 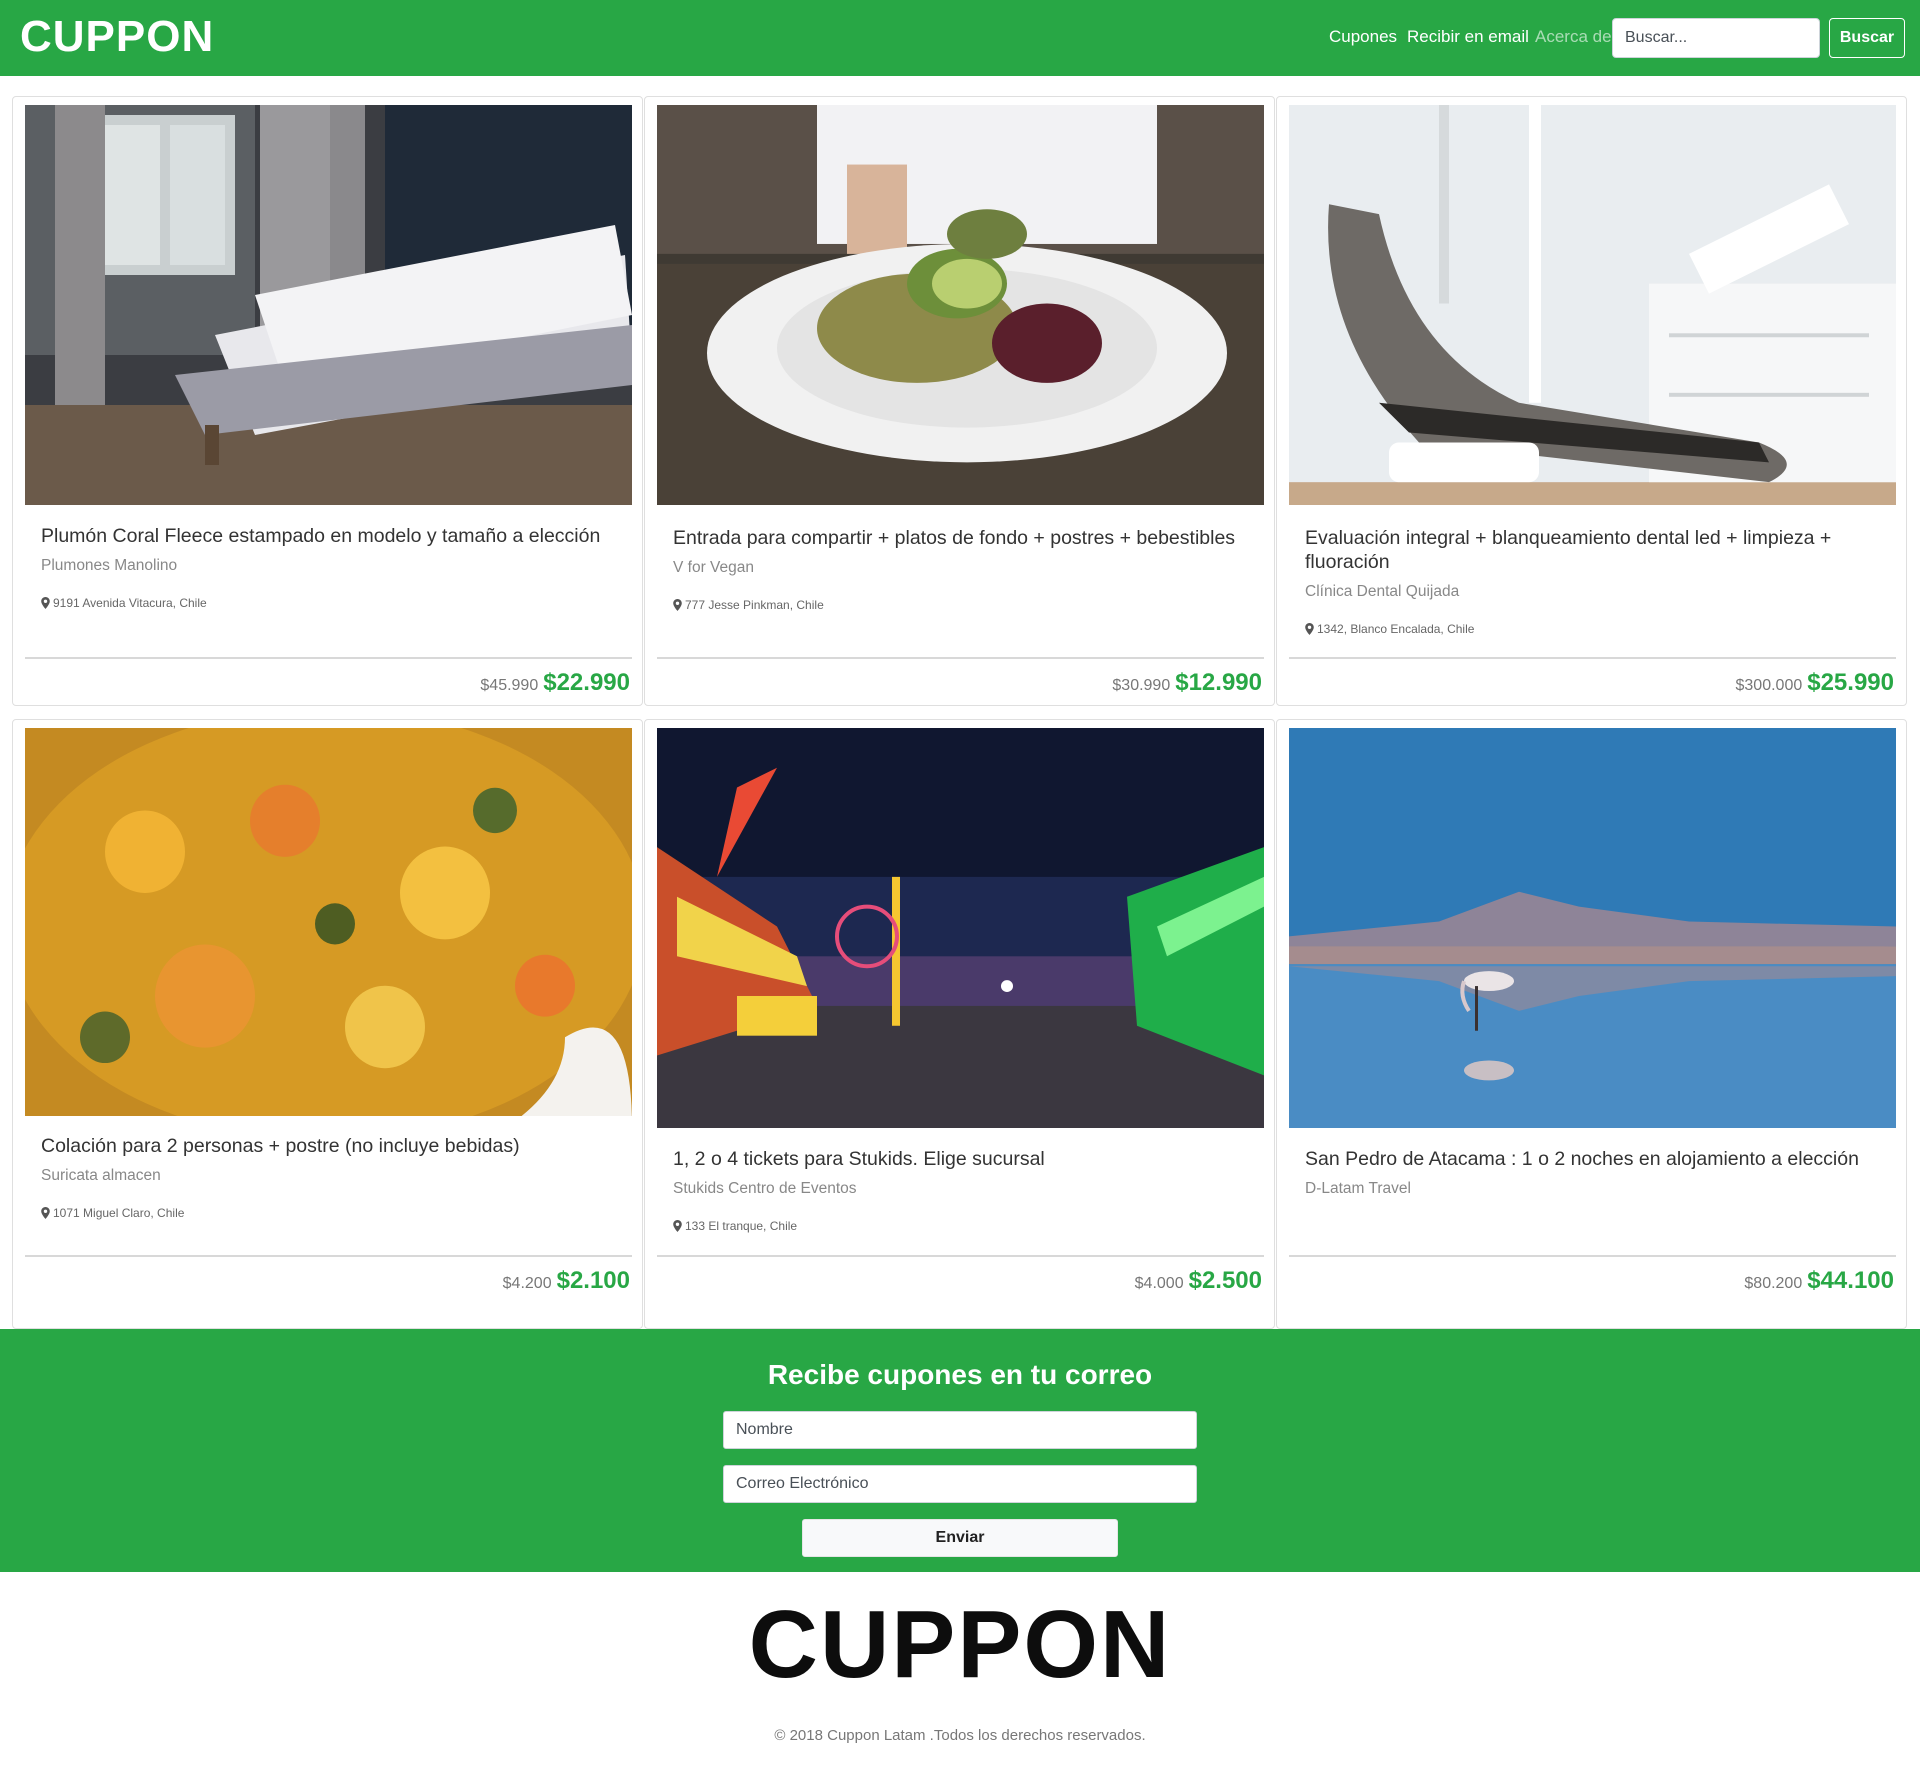 I want to click on brand-logo: CUPPON, so click(x=117, y=37).